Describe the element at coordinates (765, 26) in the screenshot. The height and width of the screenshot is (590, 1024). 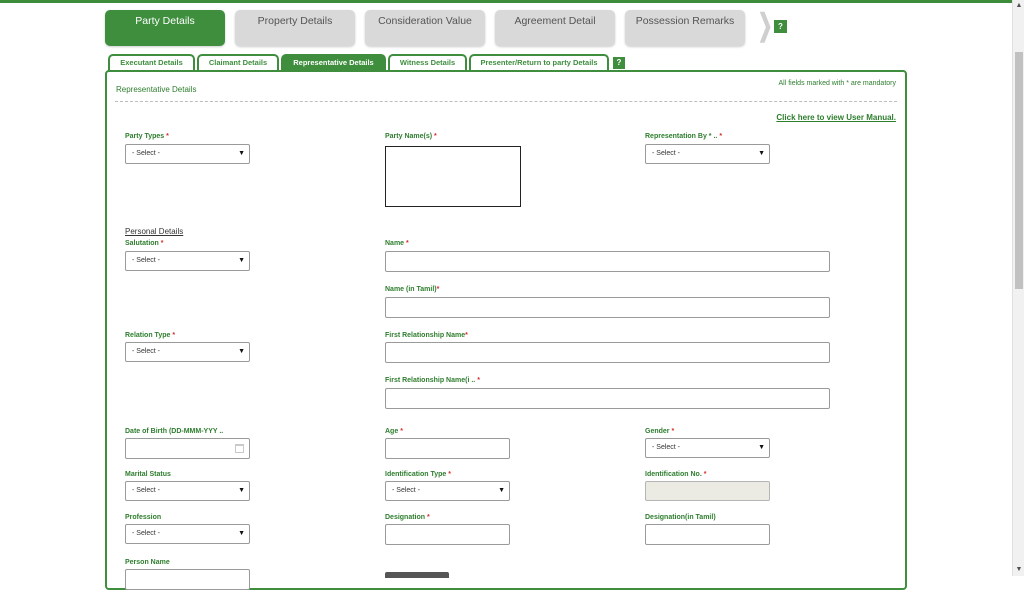
I see `next-tab-chevron-icon: ❯` at that location.